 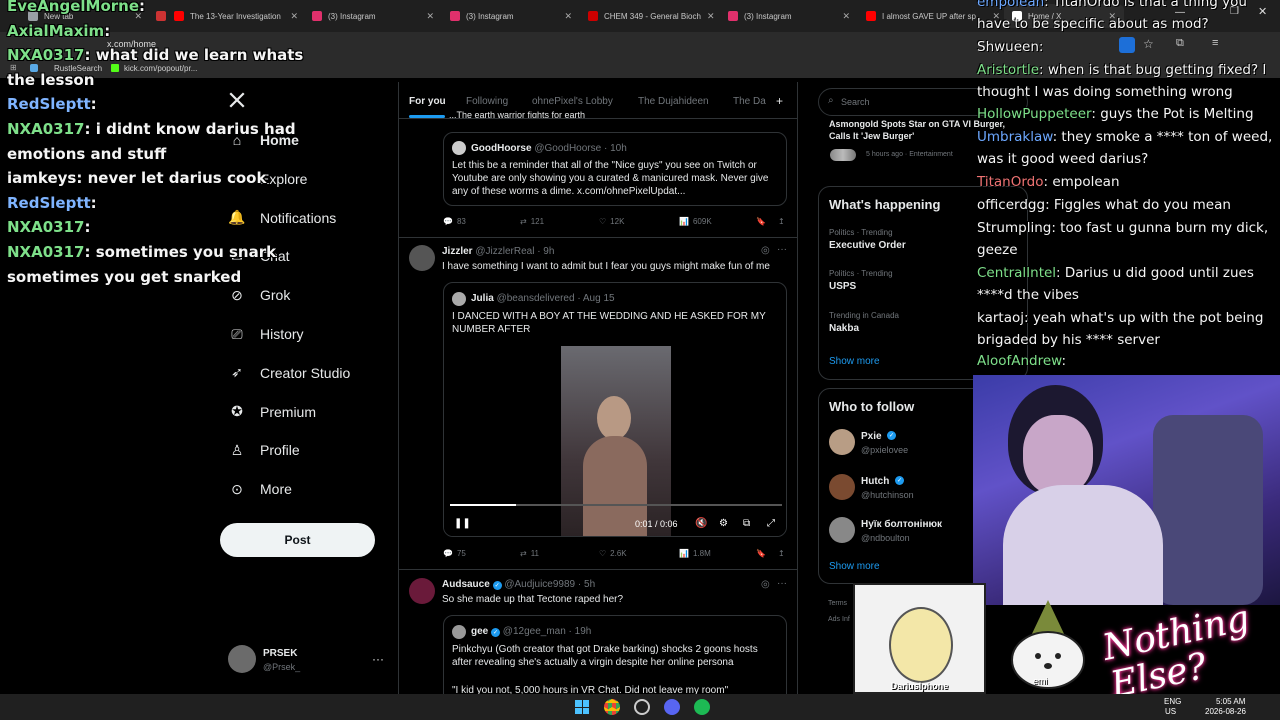 What do you see at coordinates (529, 553) in the screenshot?
I see `repost-button: ⇄ 11` at bounding box center [529, 553].